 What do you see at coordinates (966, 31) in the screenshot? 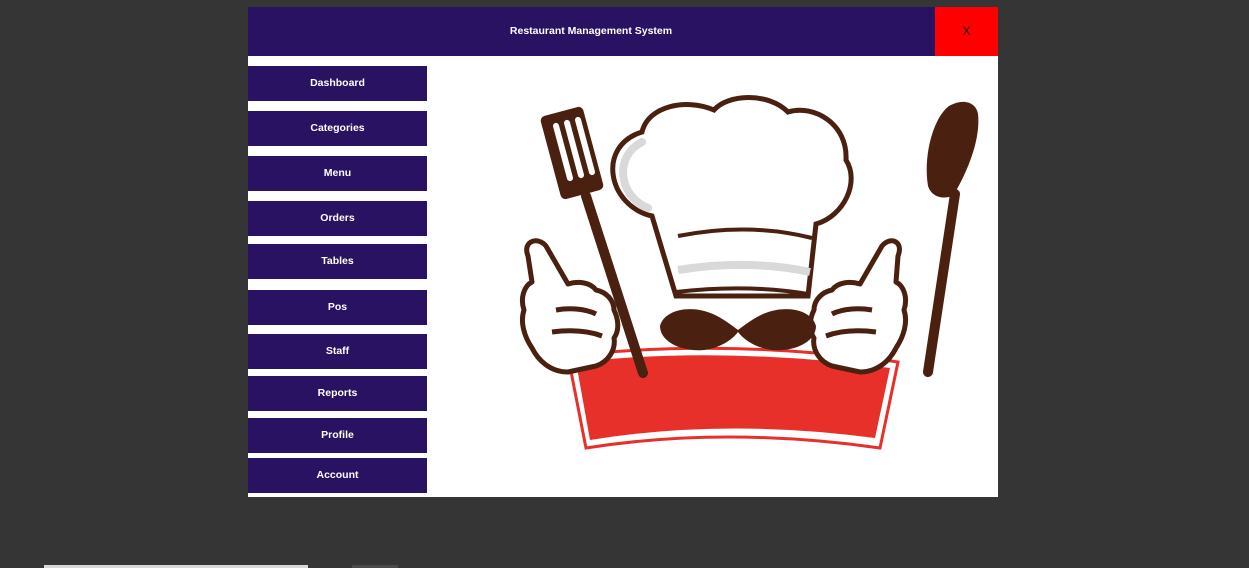
I see `close-button: X` at bounding box center [966, 31].